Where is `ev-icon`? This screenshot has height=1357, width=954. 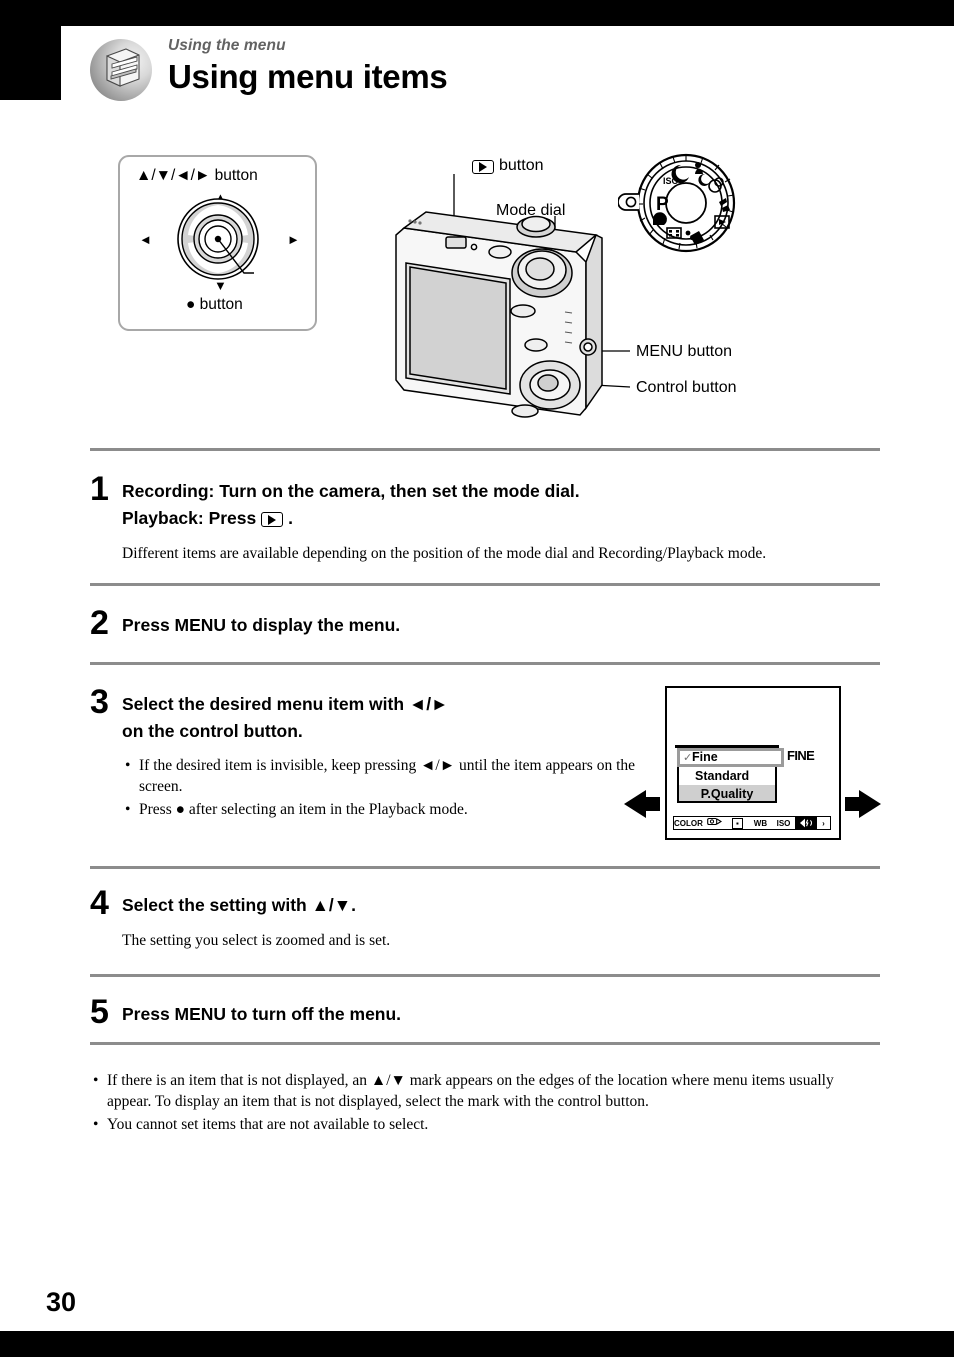 ev-icon is located at coordinates (714, 823).